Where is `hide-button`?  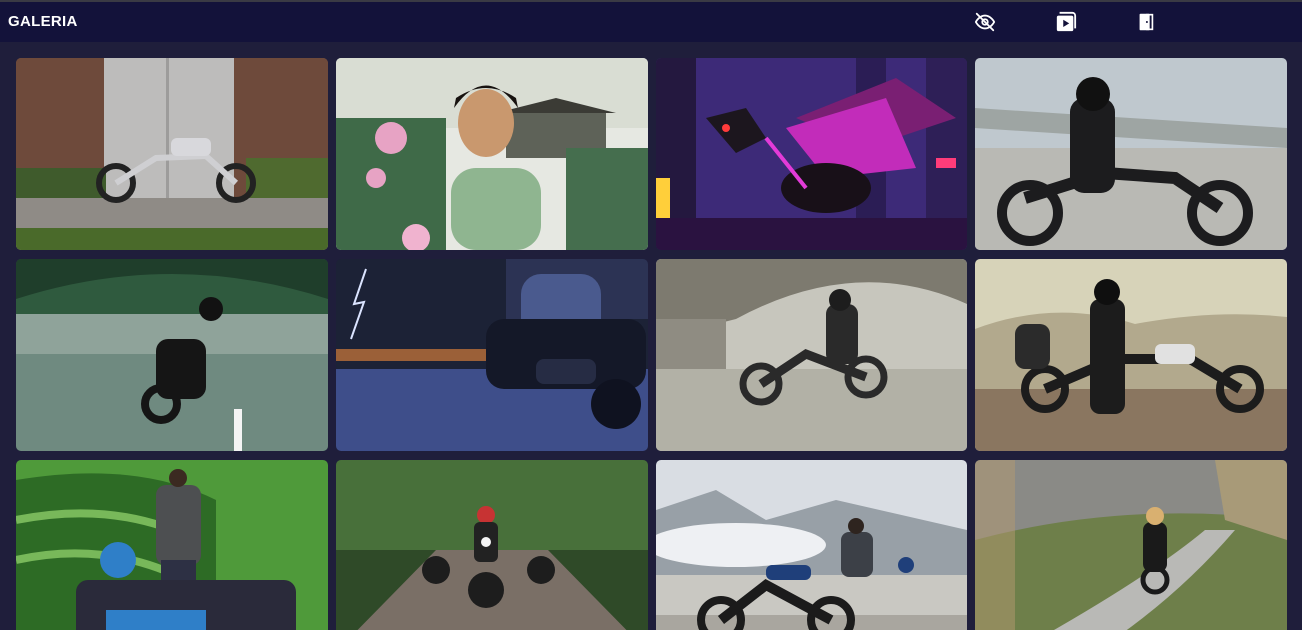 hide-button is located at coordinates (985, 22).